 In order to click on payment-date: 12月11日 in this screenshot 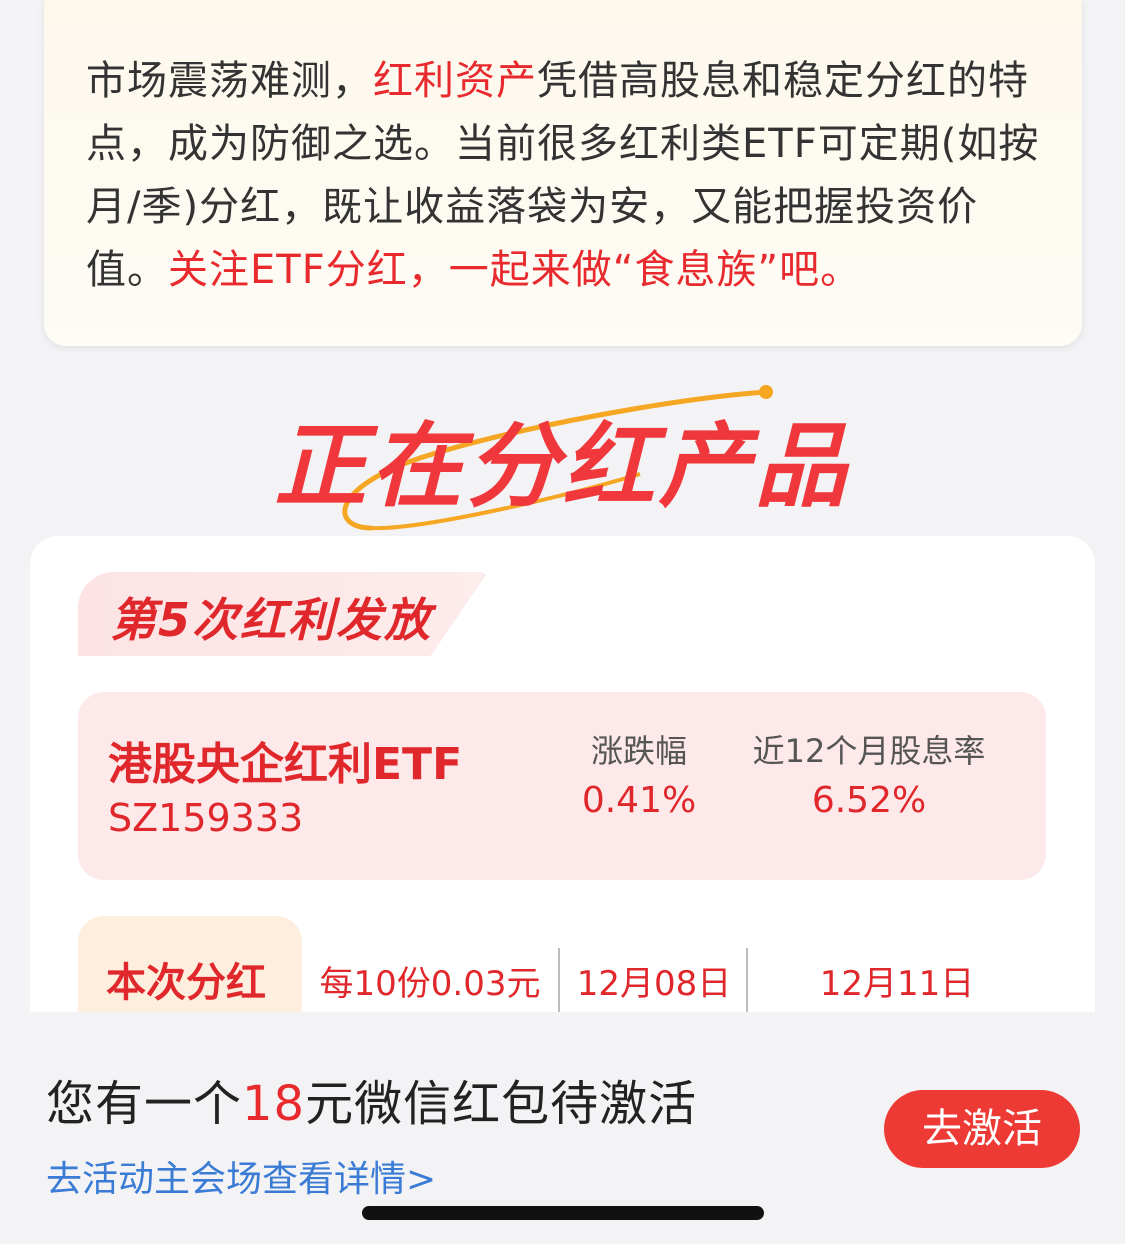, I will do `click(897, 984)`.